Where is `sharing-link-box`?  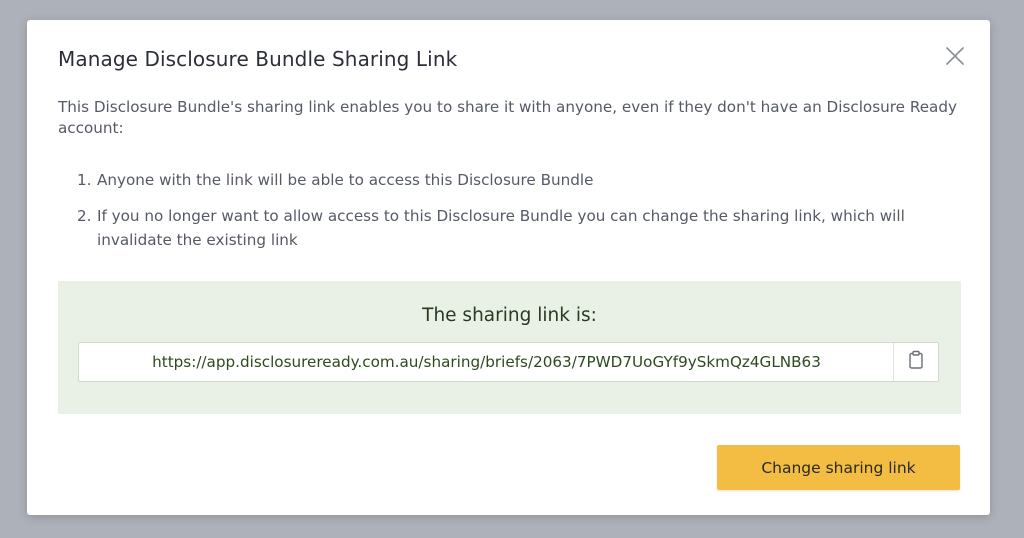
sharing-link-box is located at coordinates (508, 362).